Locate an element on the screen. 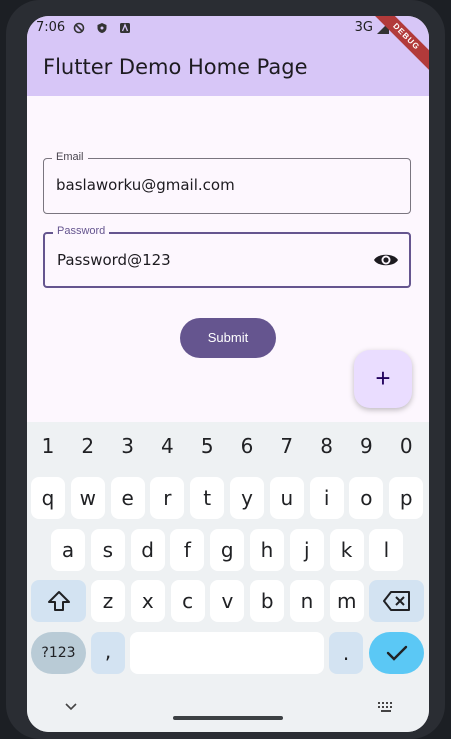 The image size is (451, 739). digit-key-7: 7 is located at coordinates (287, 446).